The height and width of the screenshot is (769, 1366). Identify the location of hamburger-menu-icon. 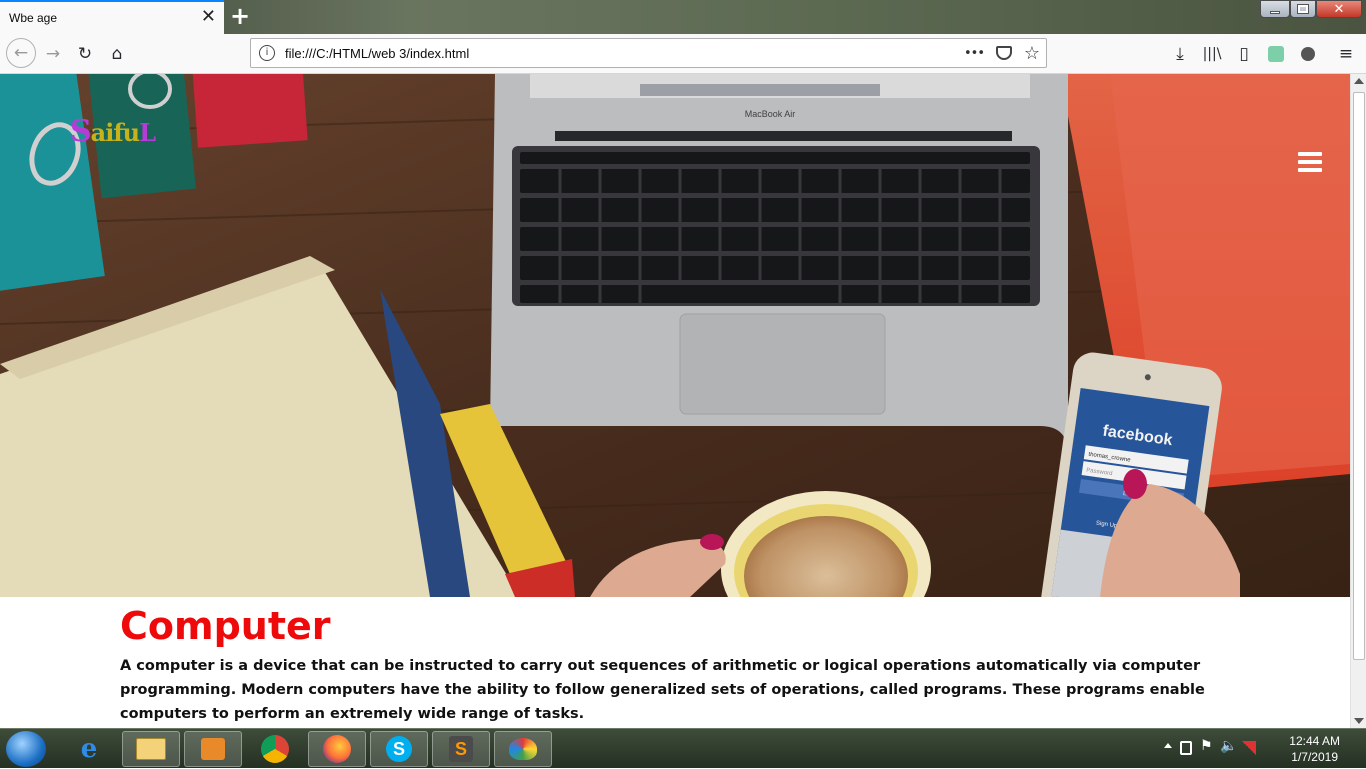
(1310, 162).